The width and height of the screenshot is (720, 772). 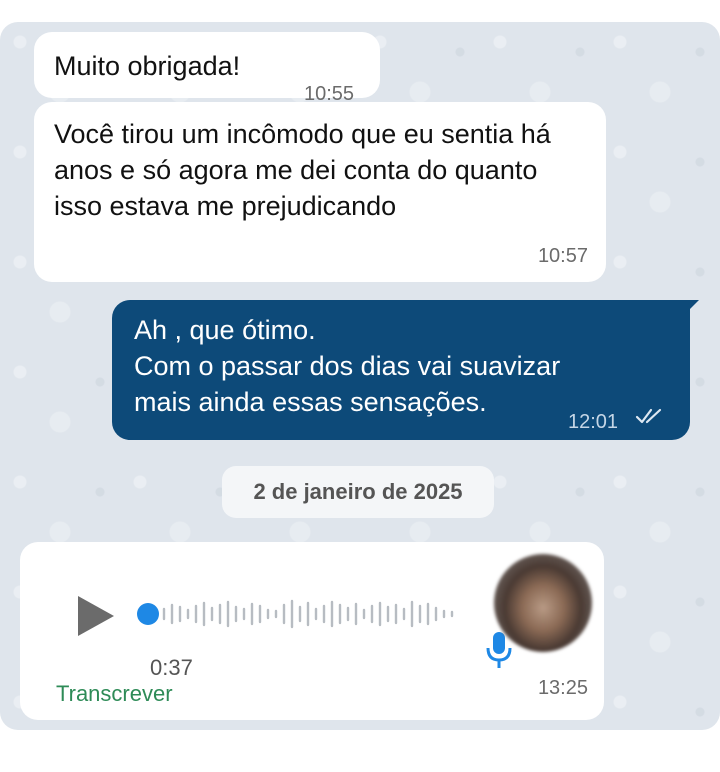 What do you see at coordinates (296, 614) in the screenshot?
I see `voice-waveform` at bounding box center [296, 614].